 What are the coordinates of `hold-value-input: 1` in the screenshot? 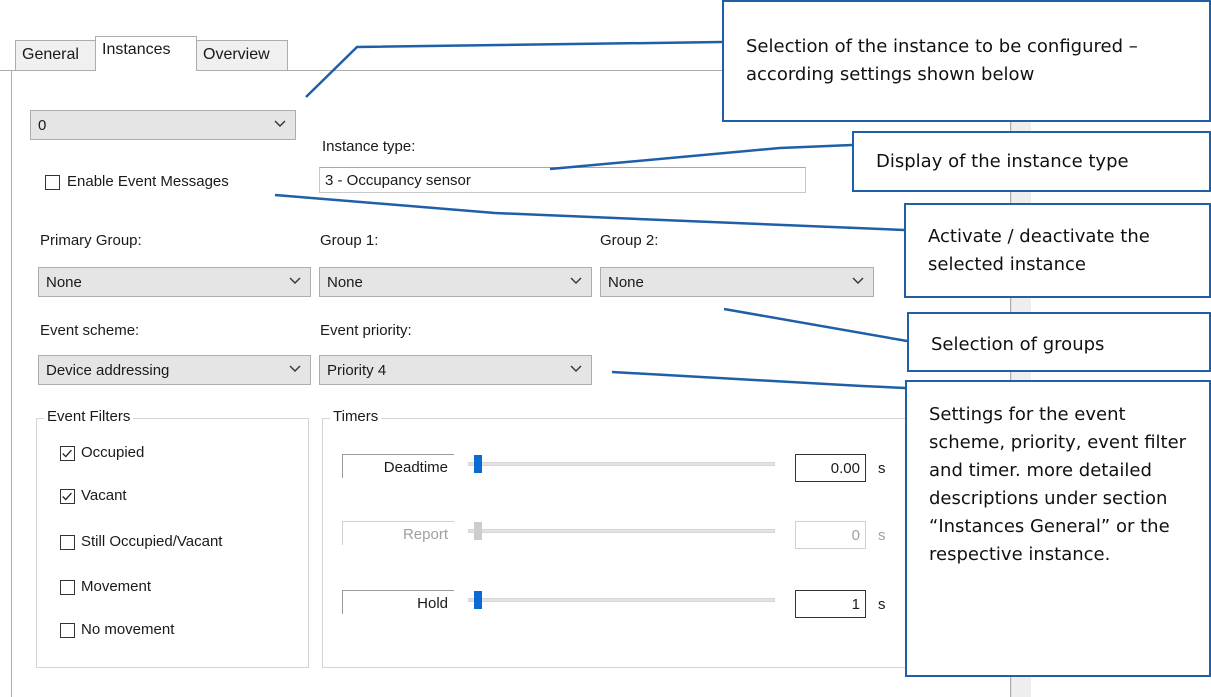 It's located at (830, 604).